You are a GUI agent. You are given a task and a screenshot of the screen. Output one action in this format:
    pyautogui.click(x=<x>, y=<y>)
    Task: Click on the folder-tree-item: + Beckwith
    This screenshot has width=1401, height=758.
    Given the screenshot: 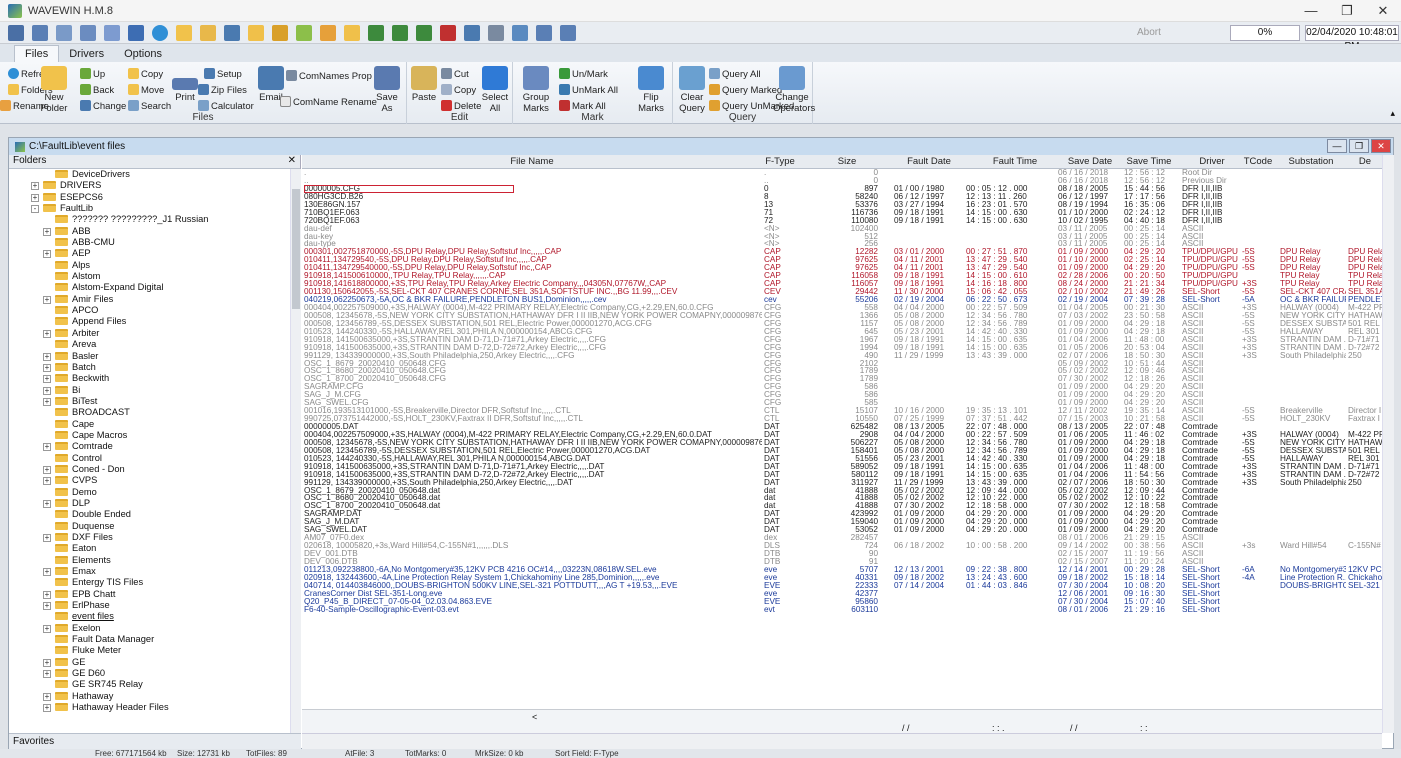 What is the action you would take?
    pyautogui.click(x=149, y=378)
    